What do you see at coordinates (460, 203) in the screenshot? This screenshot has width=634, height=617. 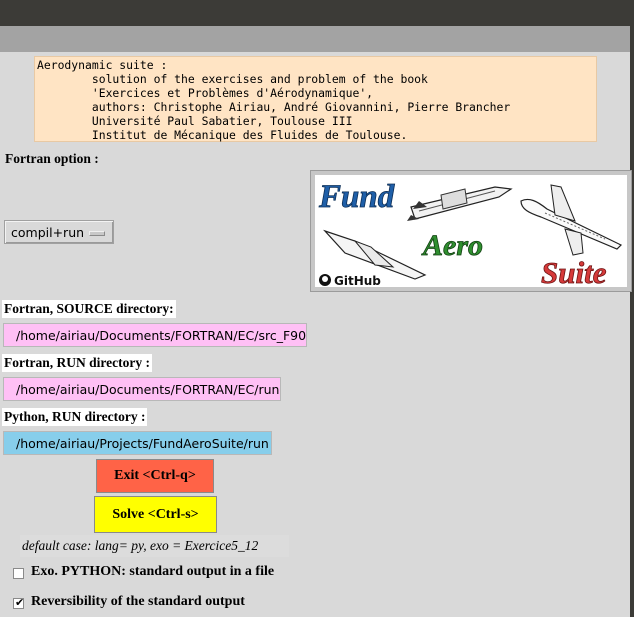 I see `rocket-icon` at bounding box center [460, 203].